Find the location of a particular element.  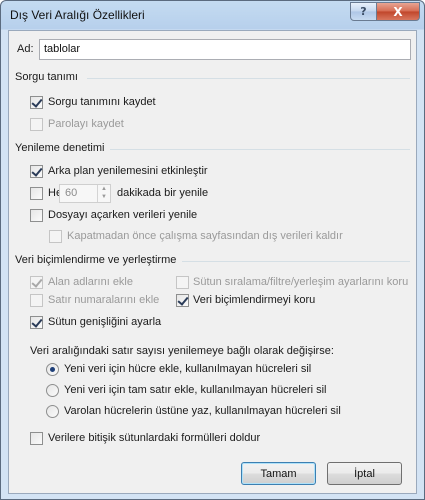

preserve-format-label: Veri biçimlendirmeyi koru is located at coordinates (254, 300).